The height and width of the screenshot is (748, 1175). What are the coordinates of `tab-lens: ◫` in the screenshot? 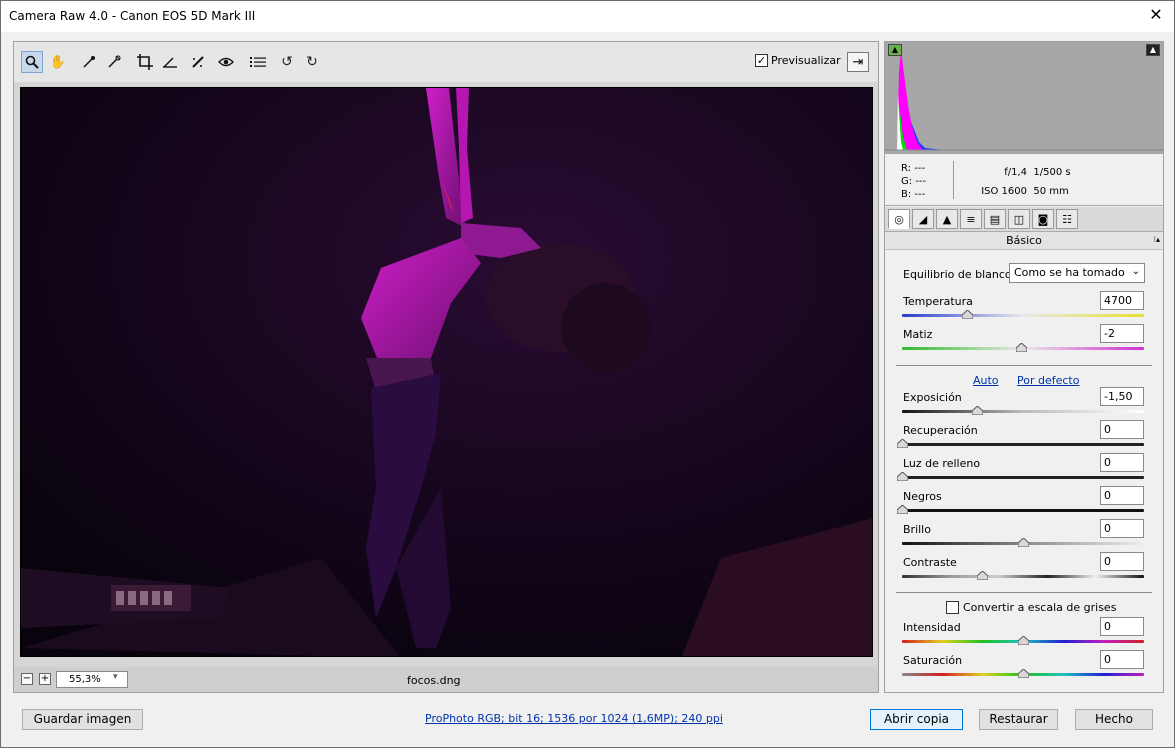 It's located at (1019, 219).